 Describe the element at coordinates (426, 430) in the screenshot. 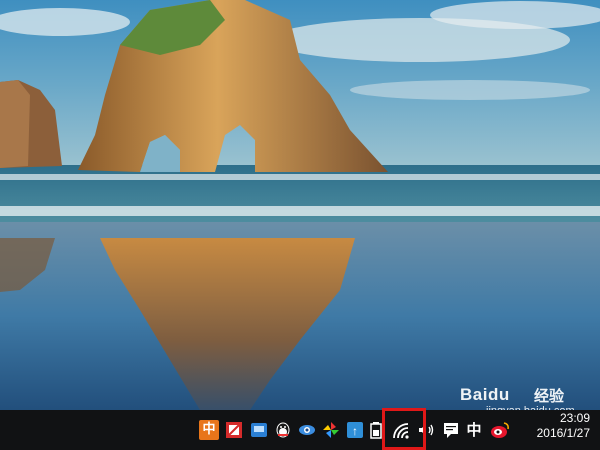

I see `volume-icon` at that location.